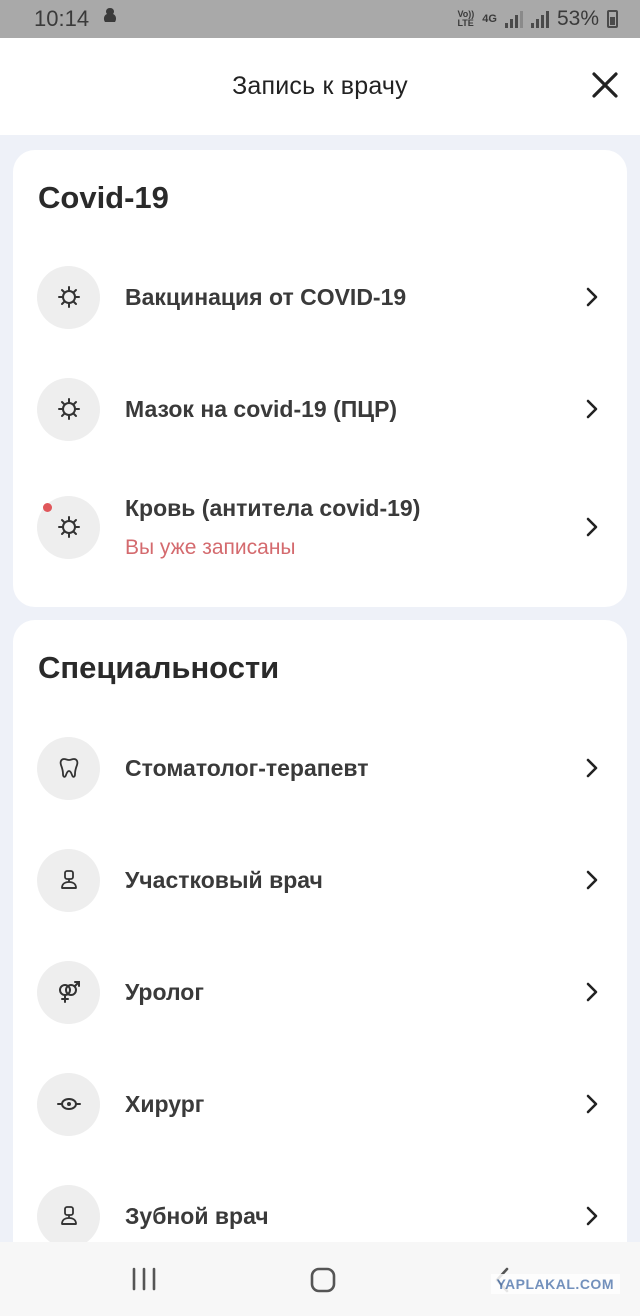  I want to click on gender-icon, so click(69, 992).